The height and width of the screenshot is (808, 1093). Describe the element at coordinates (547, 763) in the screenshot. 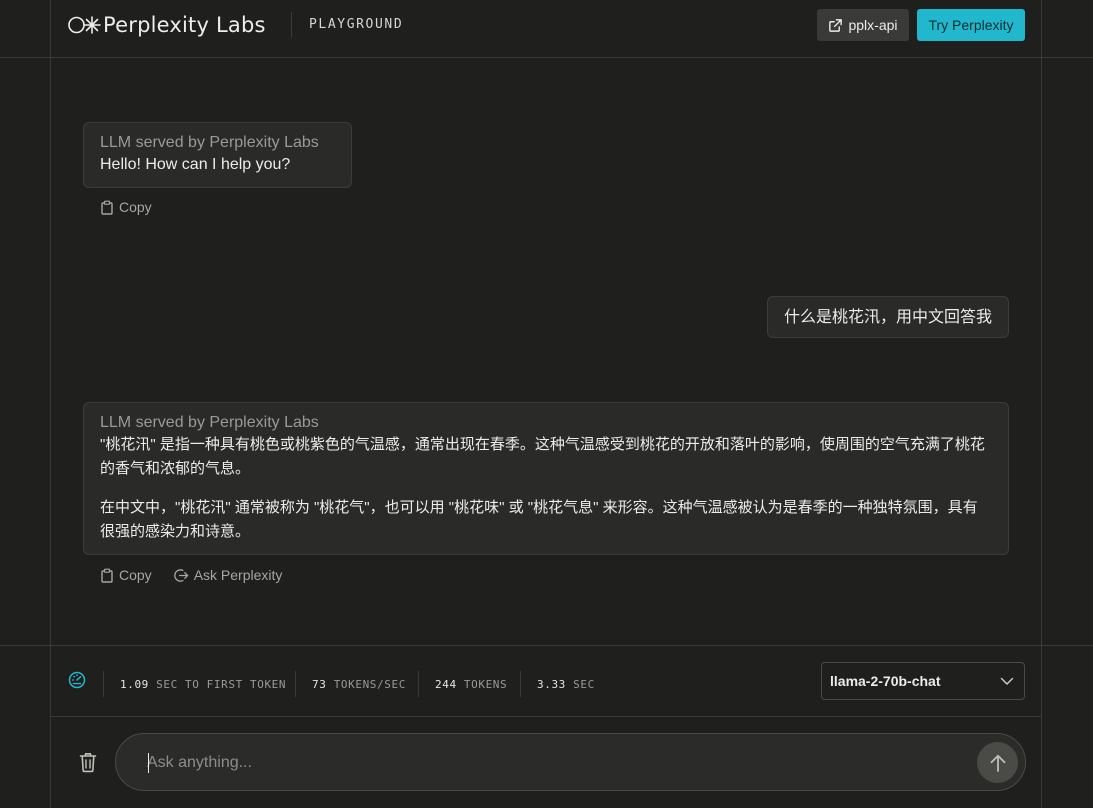

I see `ask-input` at that location.